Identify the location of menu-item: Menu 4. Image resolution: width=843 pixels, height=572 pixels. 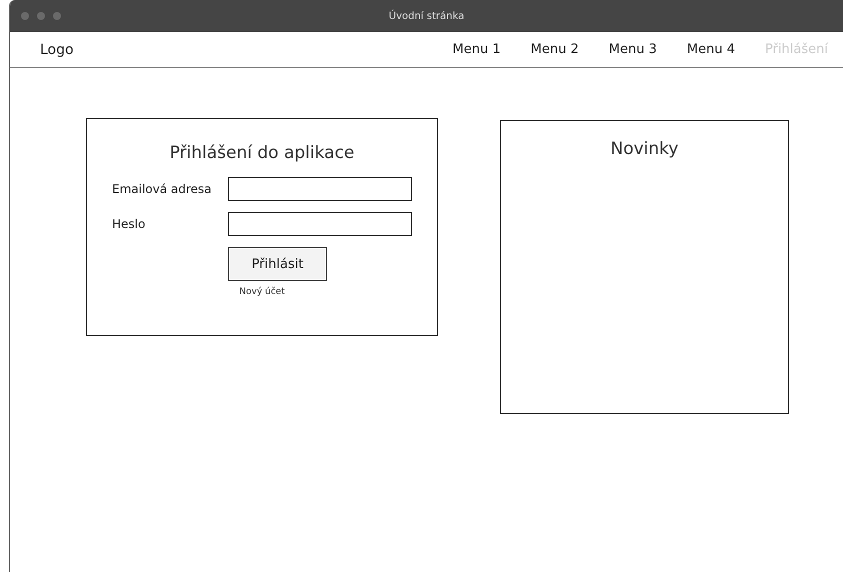
(711, 49).